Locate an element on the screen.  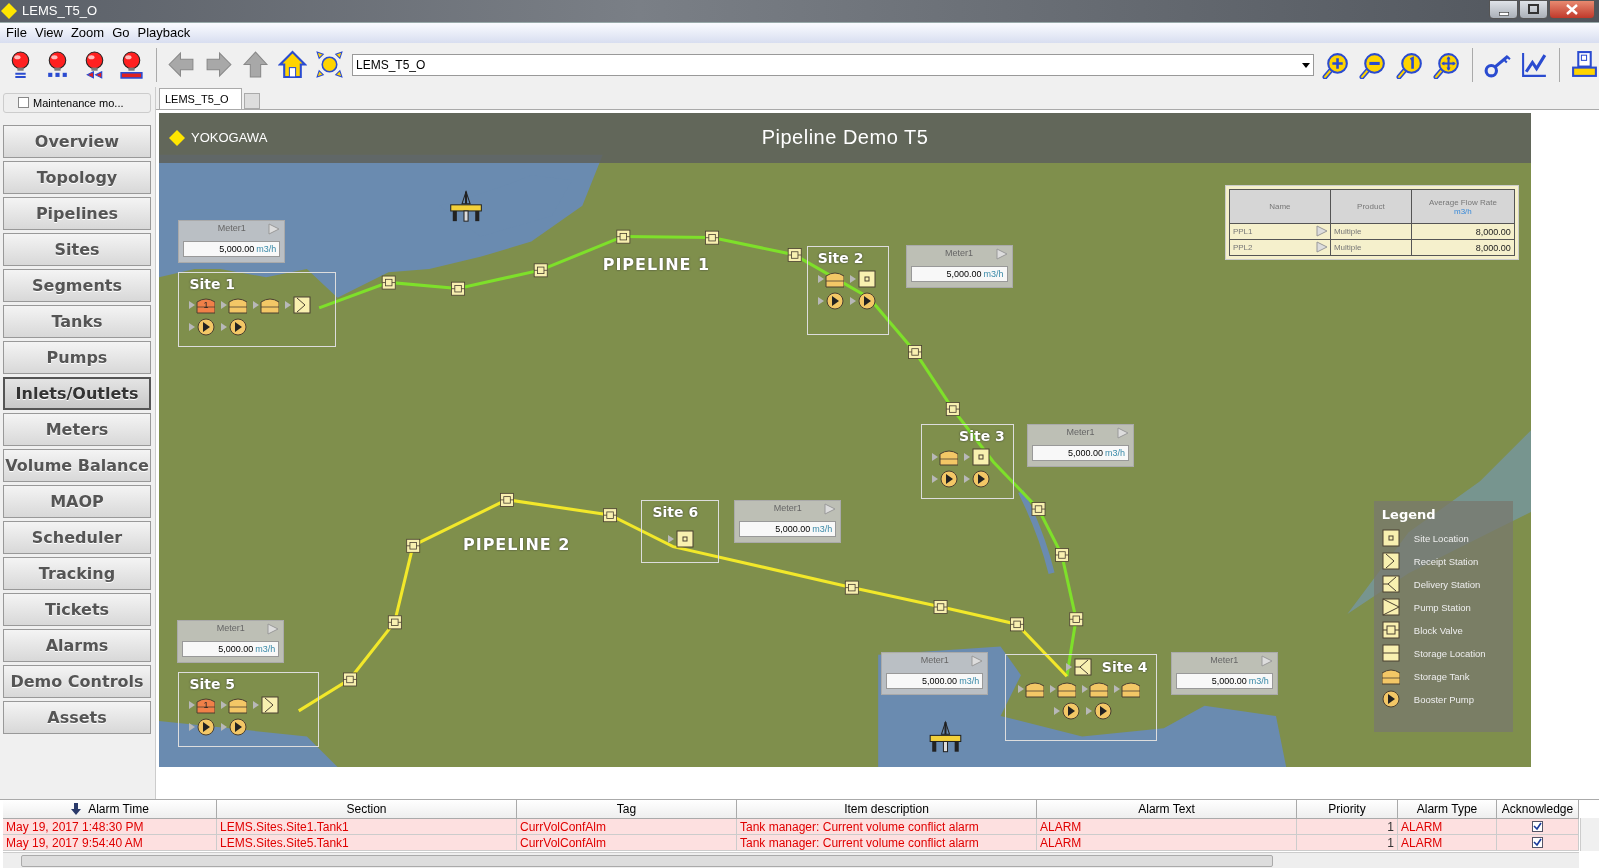
nav-button: Pumps is located at coordinates (77, 357).